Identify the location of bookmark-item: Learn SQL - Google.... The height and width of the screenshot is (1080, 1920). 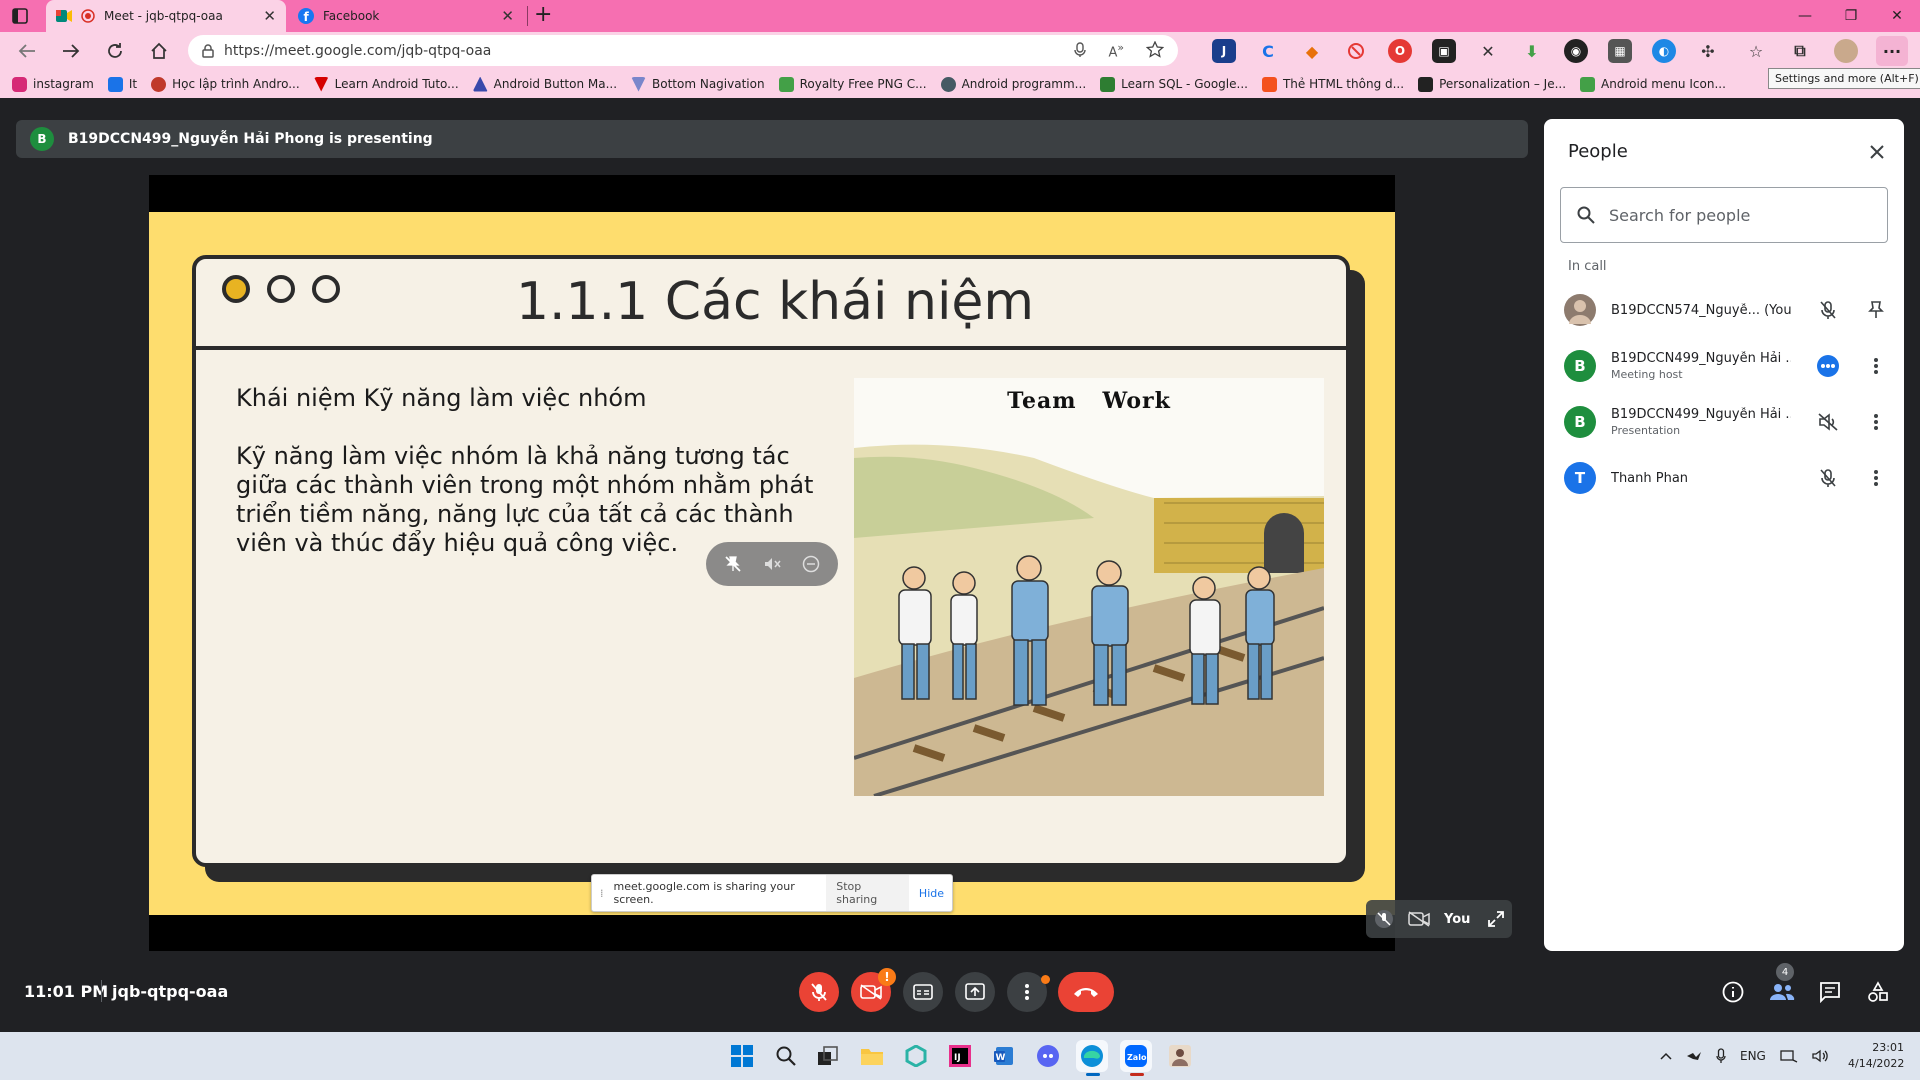
(1174, 84).